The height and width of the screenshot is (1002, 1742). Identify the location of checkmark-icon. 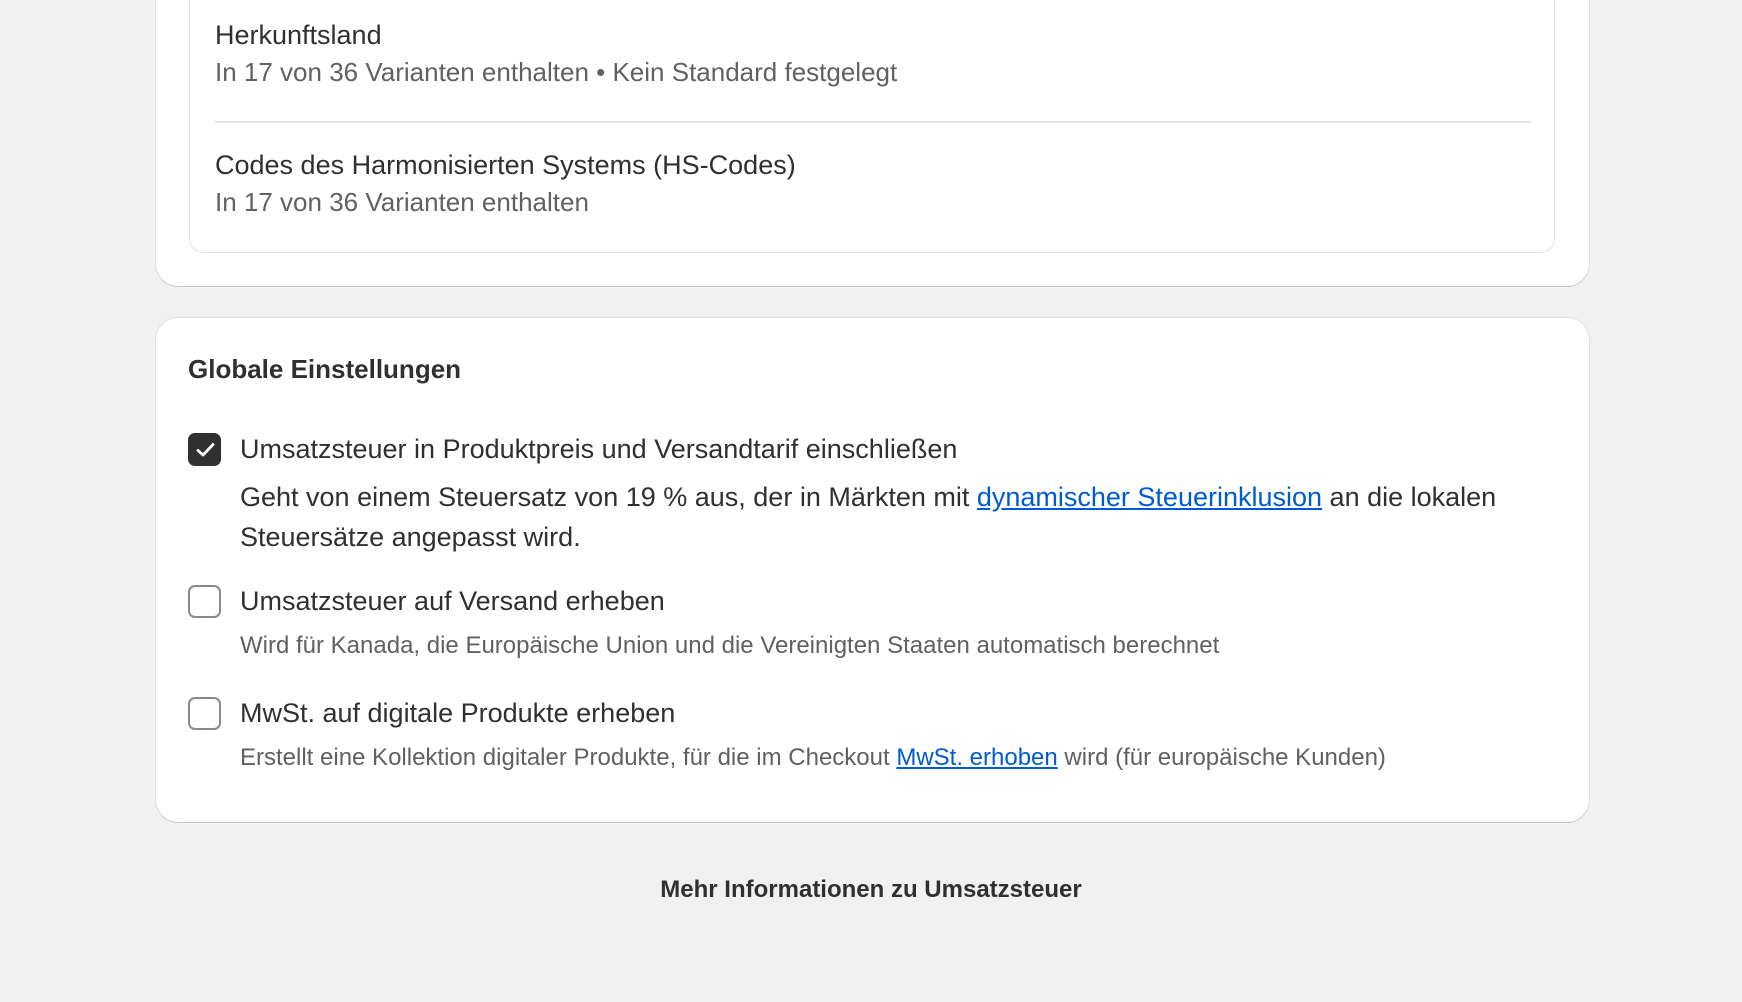
(205, 450).